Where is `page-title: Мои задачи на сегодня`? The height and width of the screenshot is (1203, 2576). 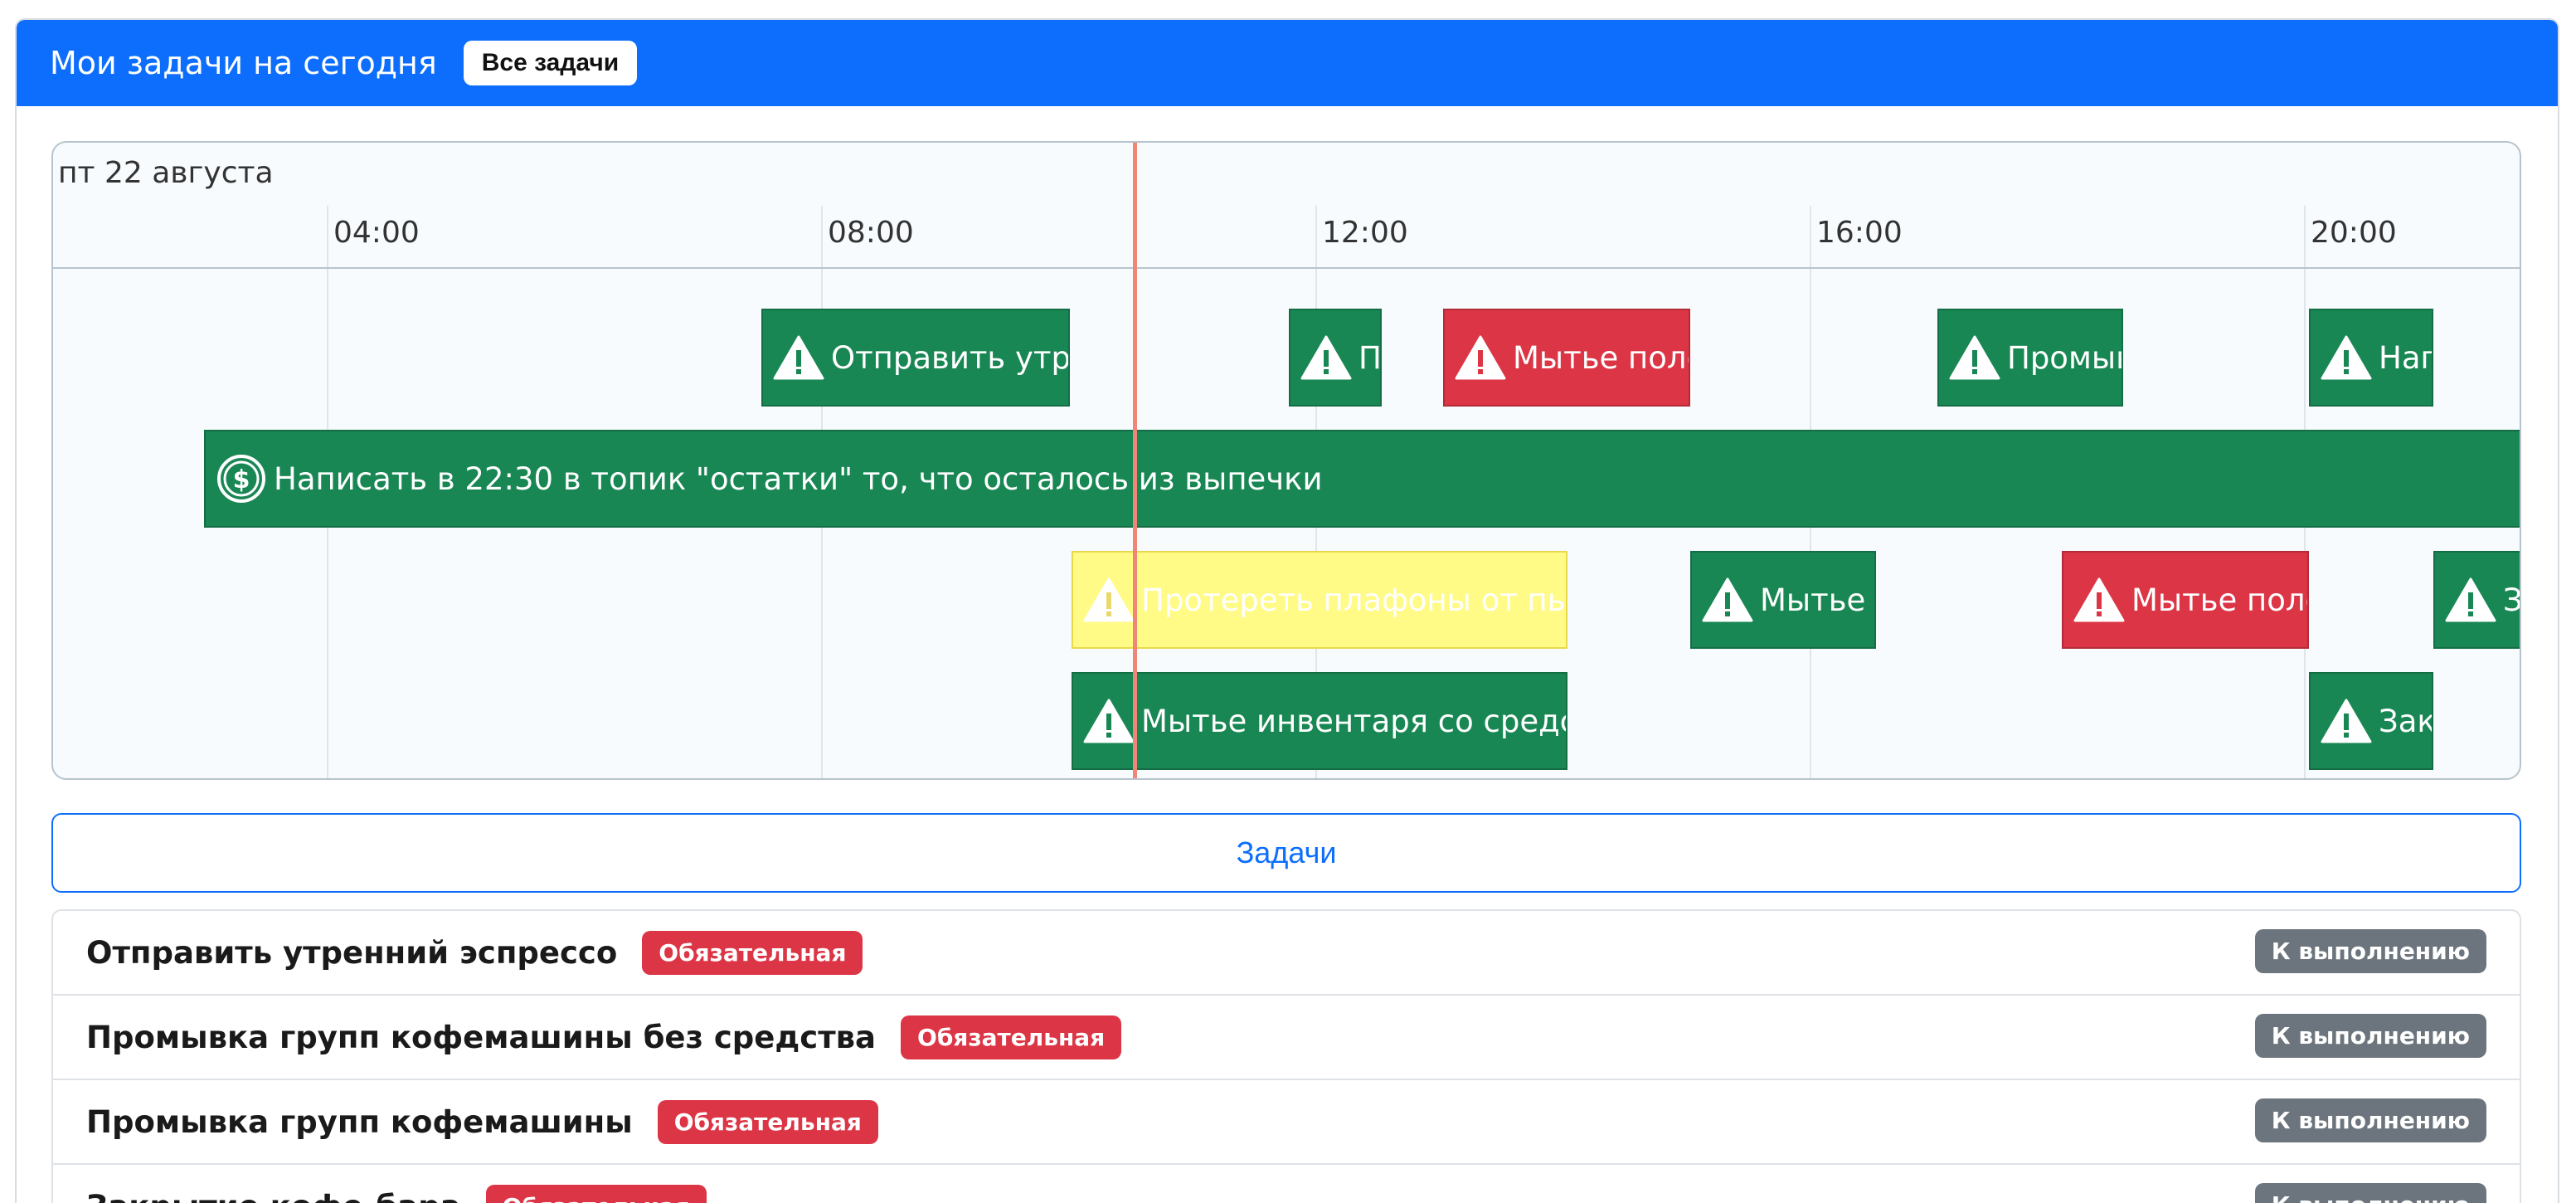
page-title: Мои задачи на сегодня is located at coordinates (244, 63).